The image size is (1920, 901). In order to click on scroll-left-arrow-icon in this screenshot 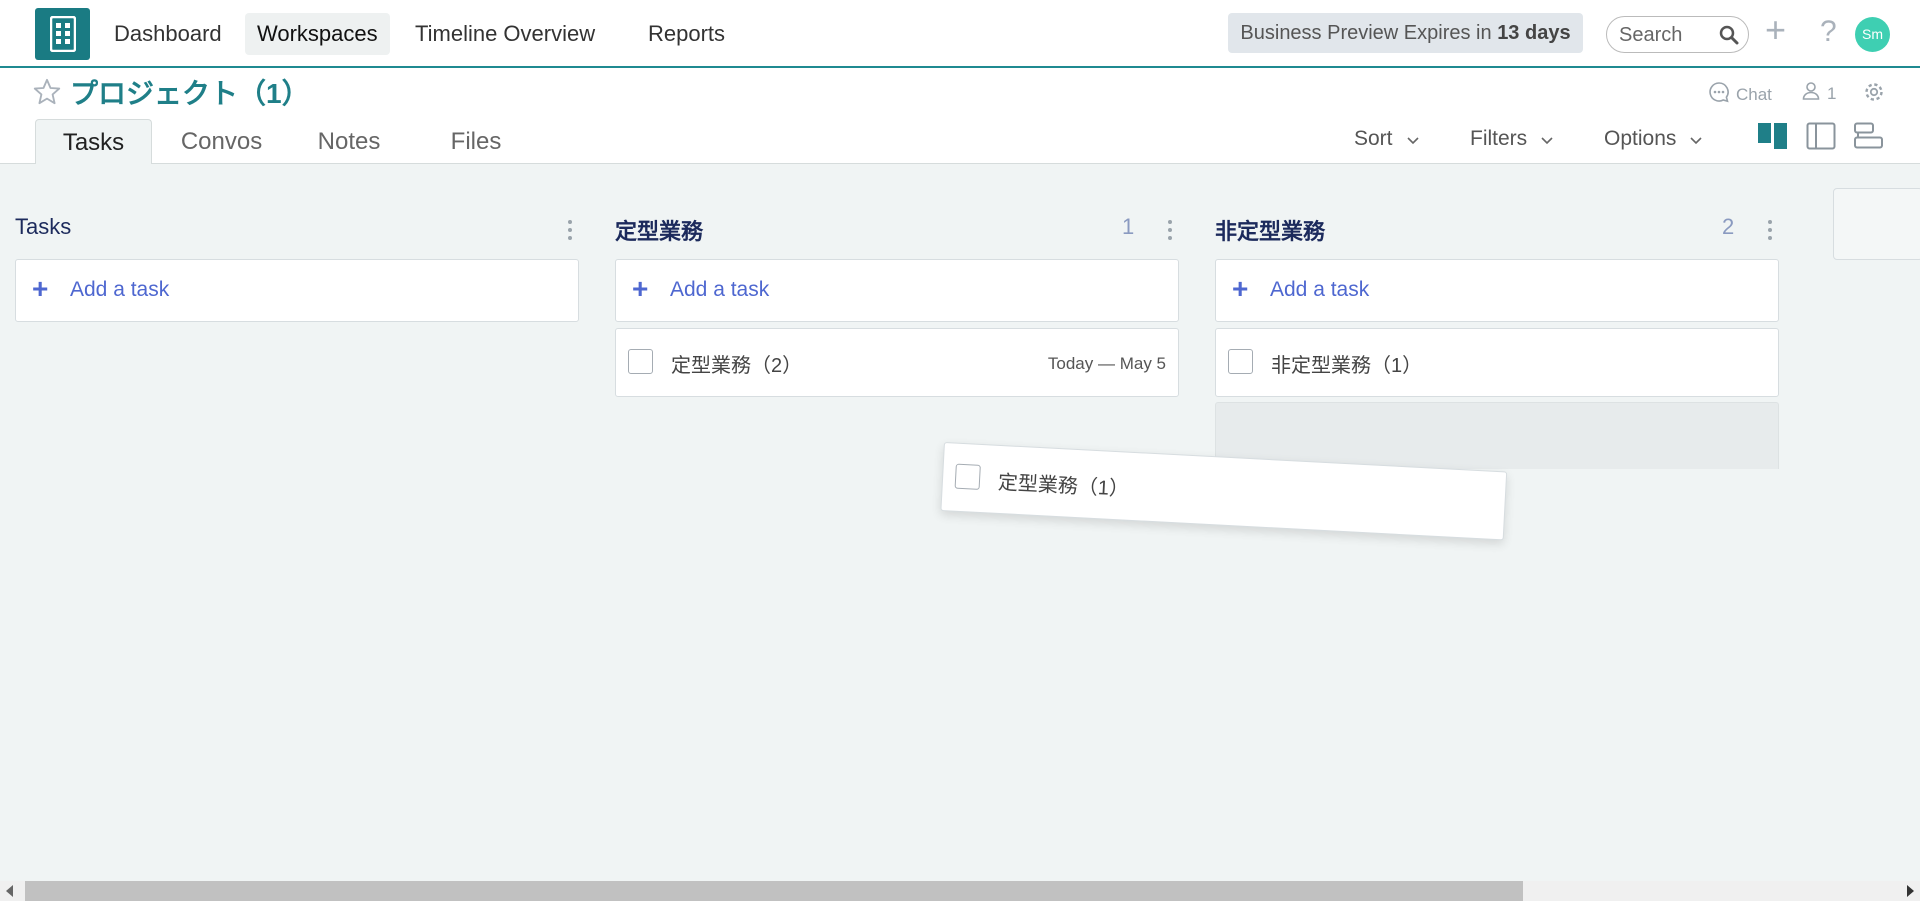, I will do `click(9, 891)`.